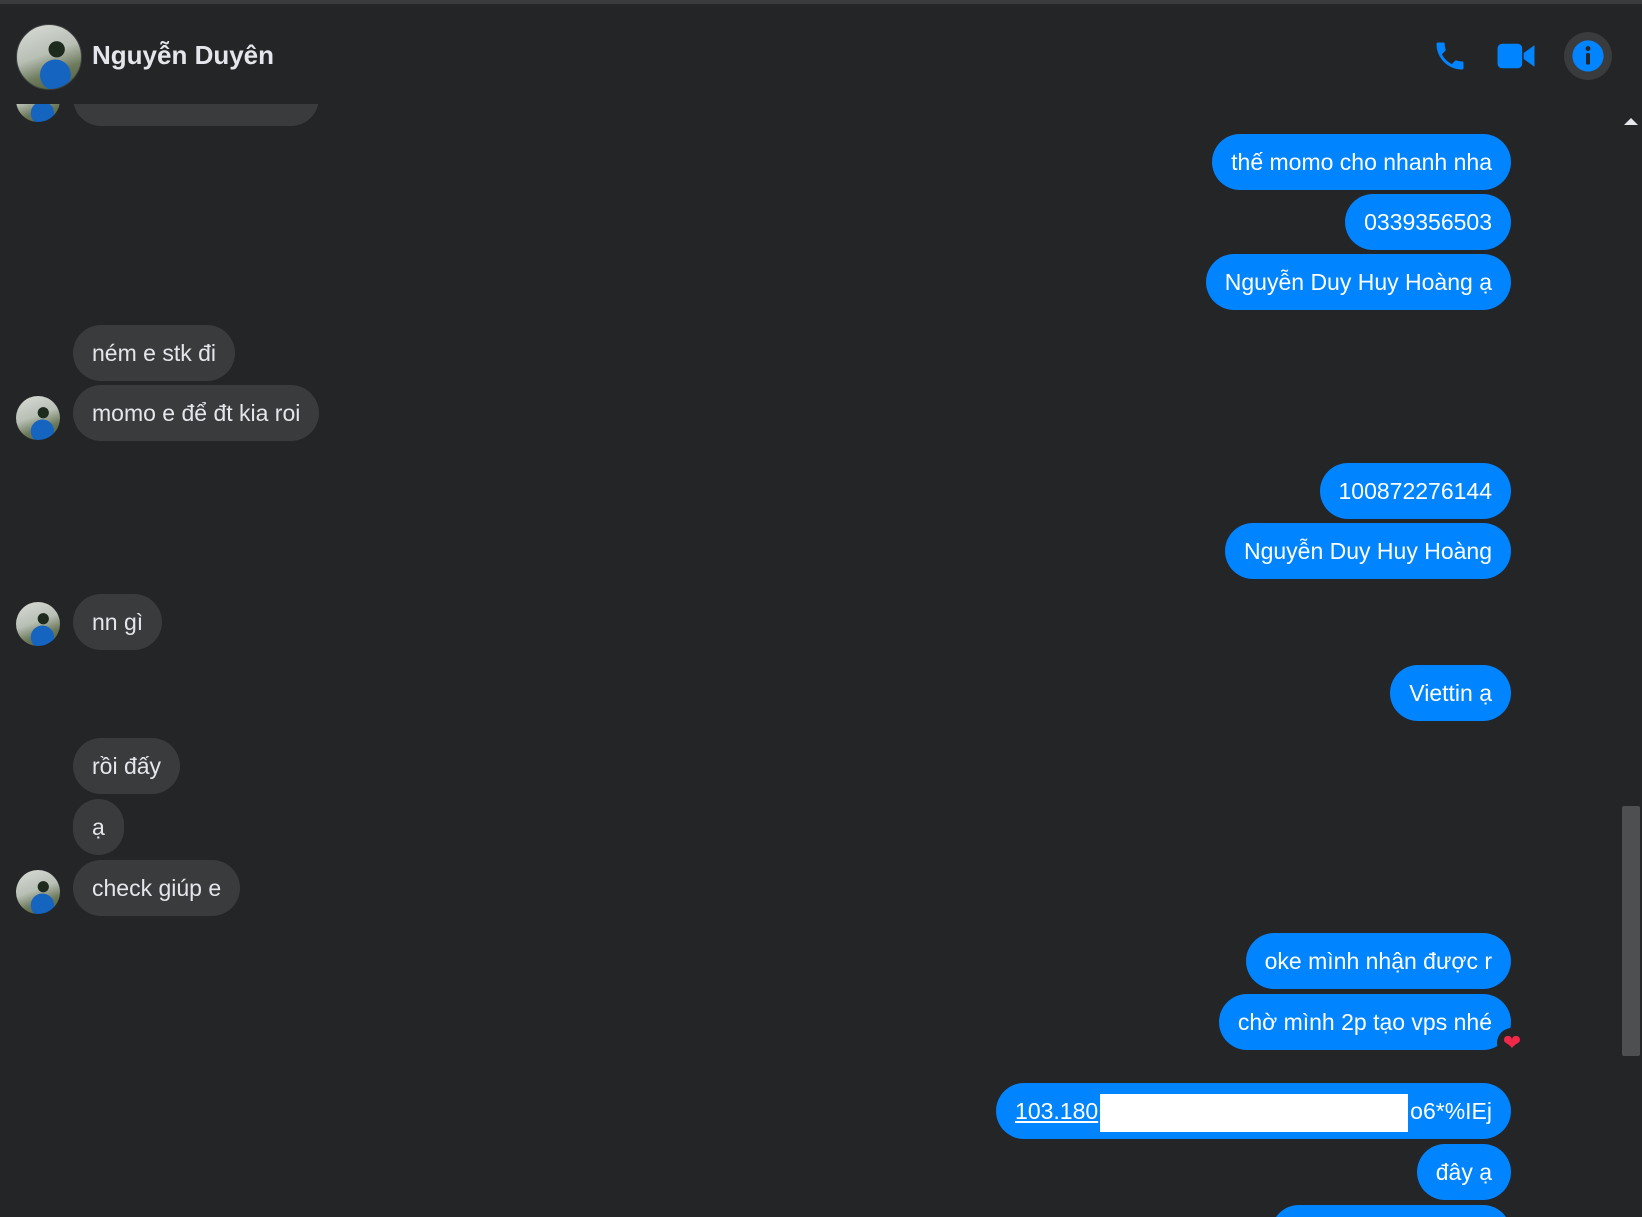  What do you see at coordinates (1428, 222) in the screenshot?
I see `message-bubble-outgoing: 0339356503` at bounding box center [1428, 222].